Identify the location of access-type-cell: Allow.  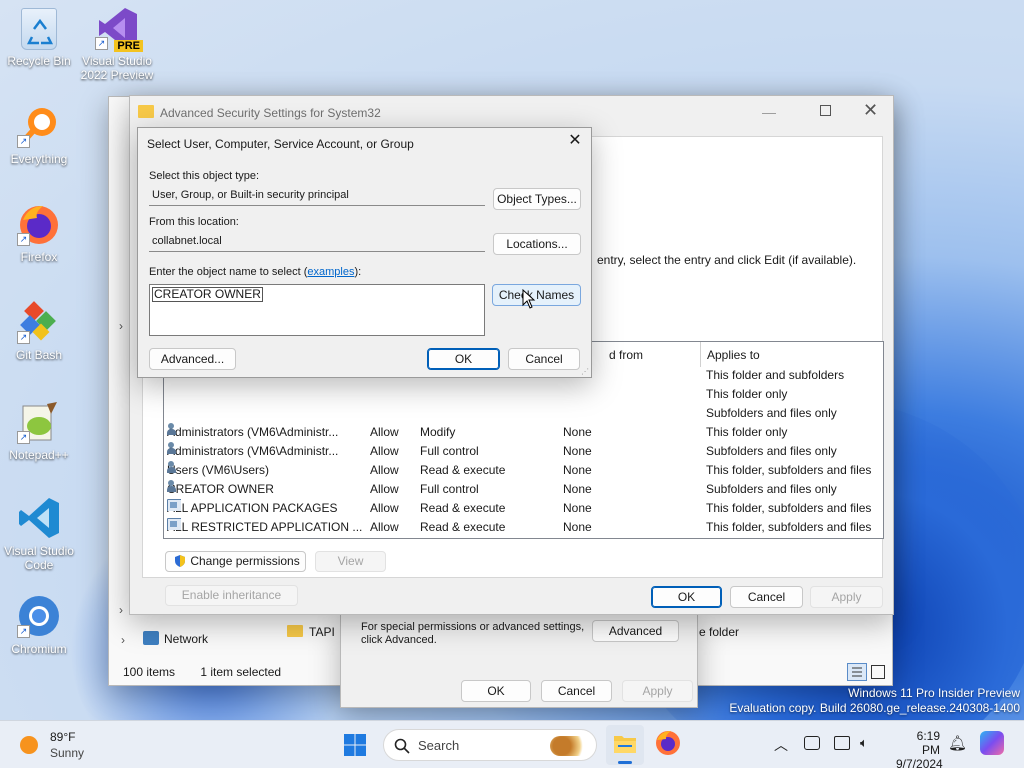
(384, 489).